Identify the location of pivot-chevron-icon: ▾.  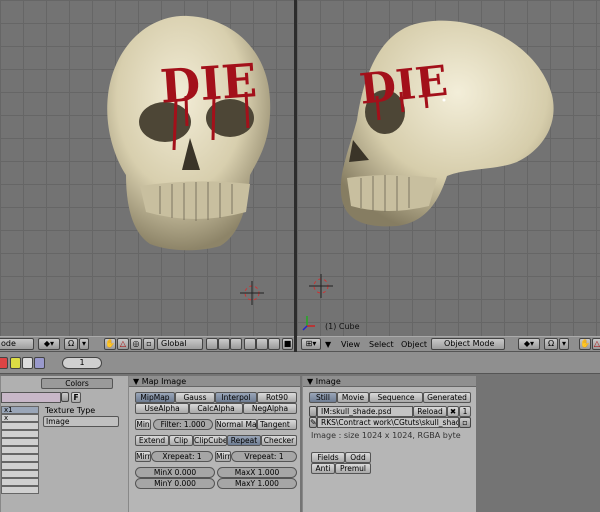
(564, 344).